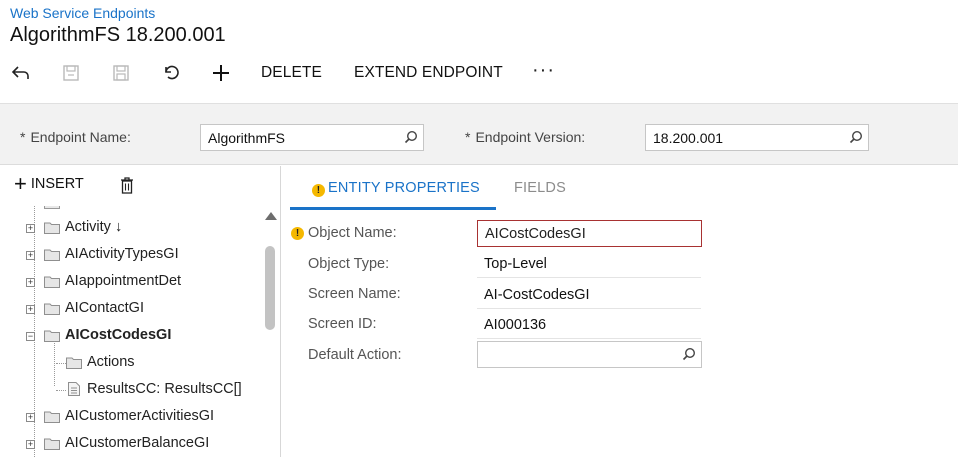  I want to click on main-toolbar: DELETE EXTEND ENDPOINT ···, so click(479, 73).